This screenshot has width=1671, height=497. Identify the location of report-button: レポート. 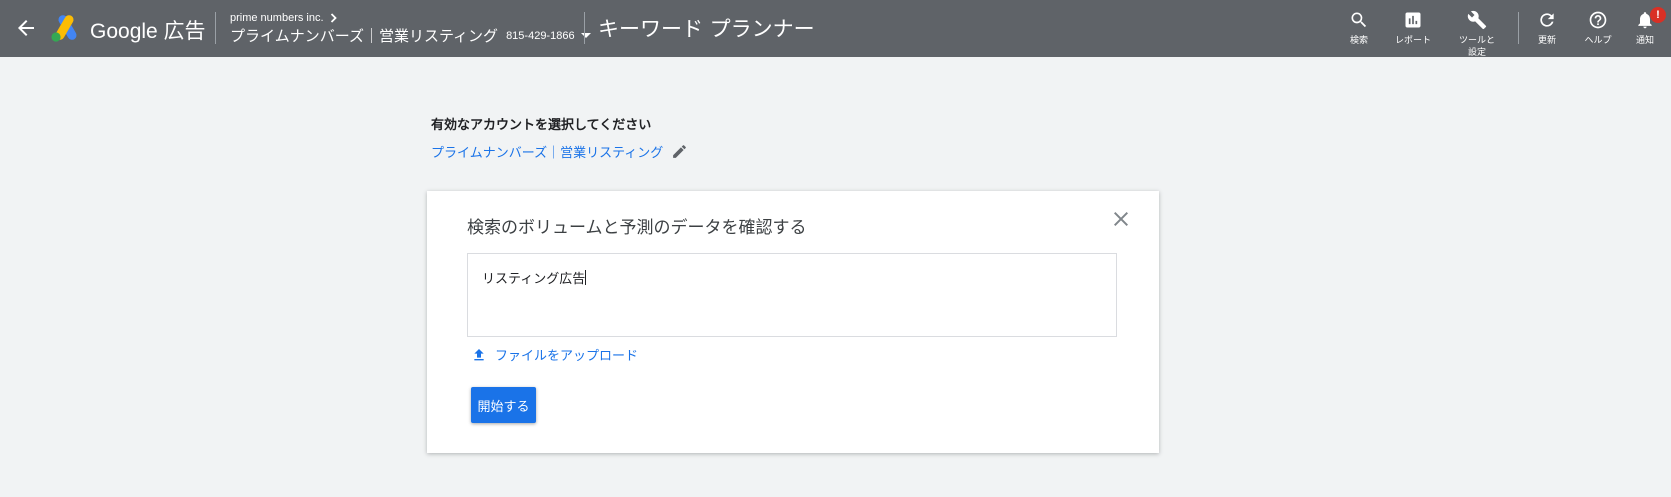
(1413, 28).